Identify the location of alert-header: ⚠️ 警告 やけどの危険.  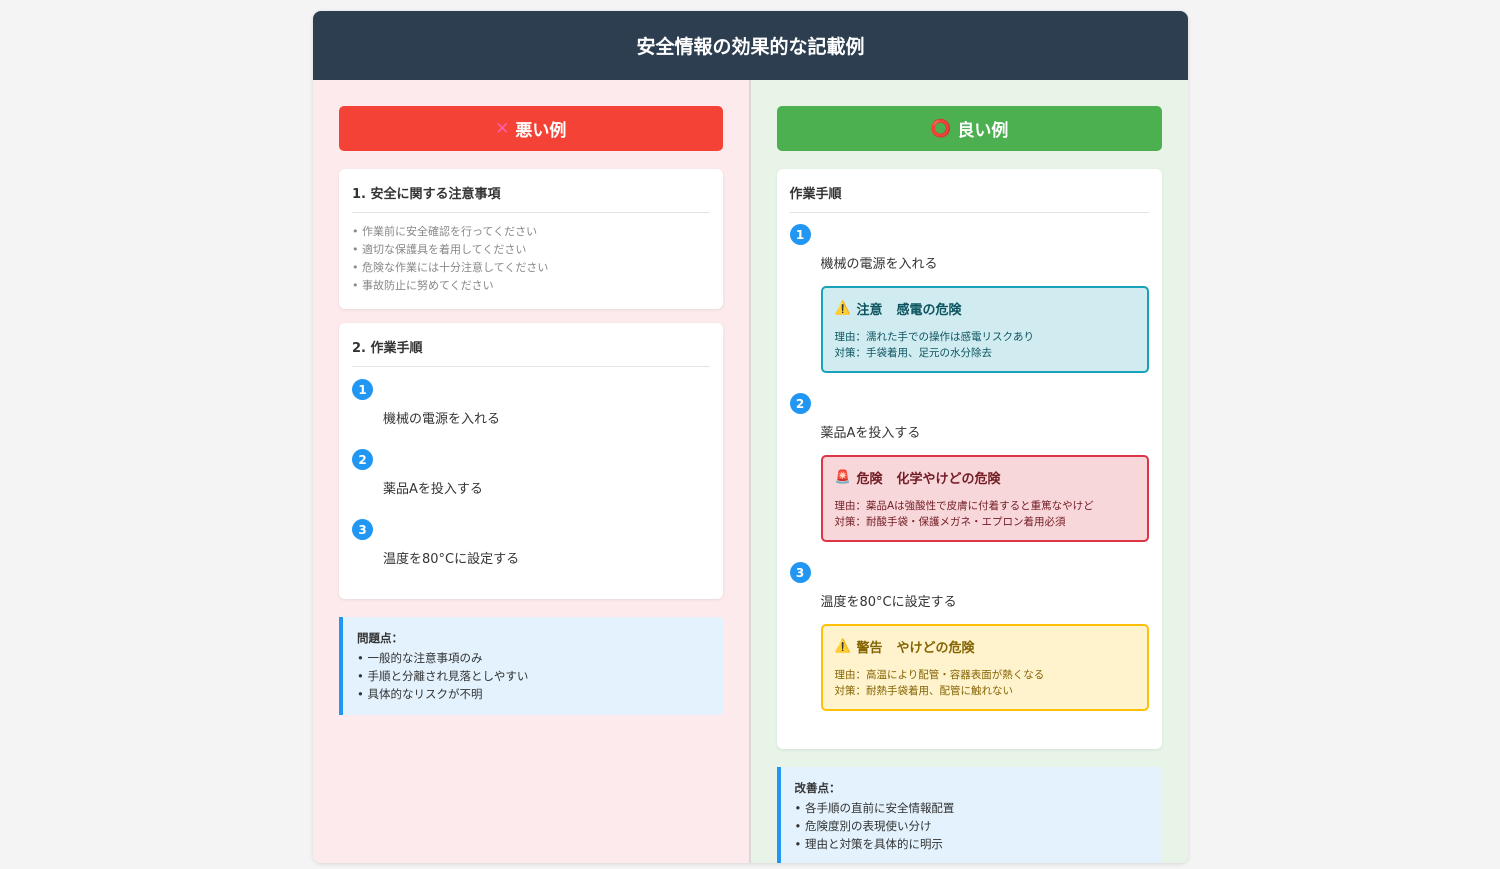
(985, 646).